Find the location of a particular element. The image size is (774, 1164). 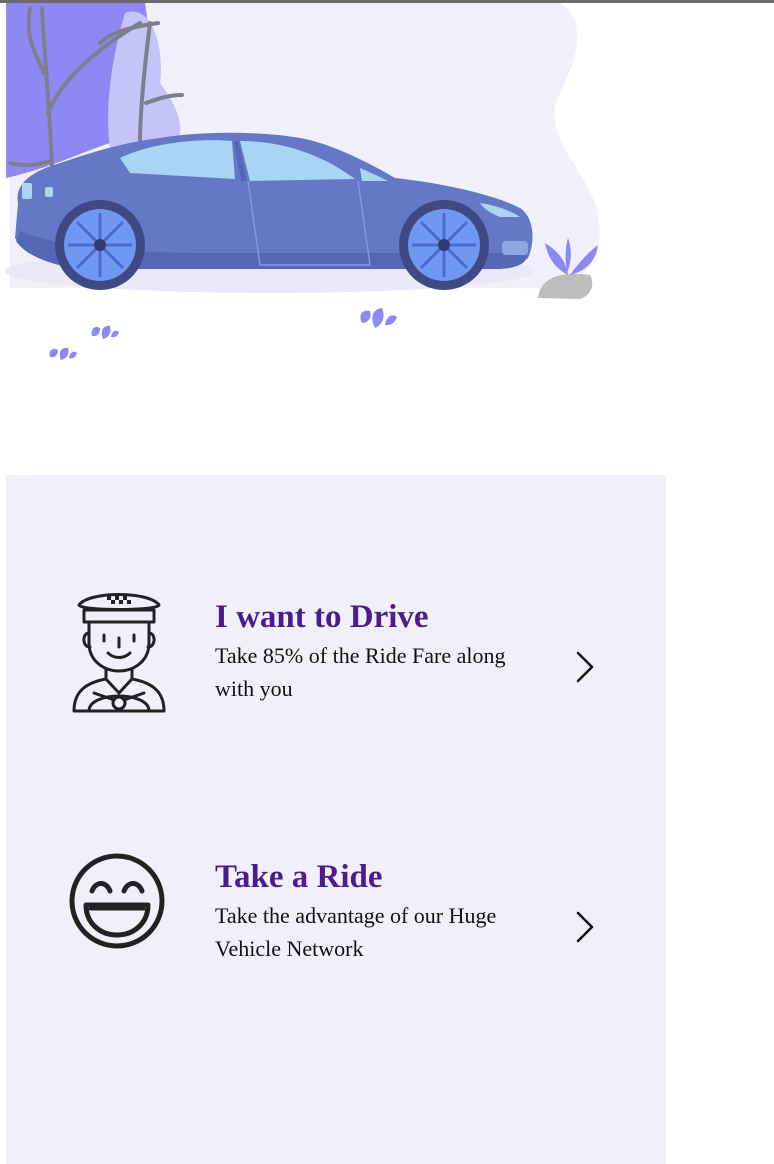

option-ride-title: Take a Ride is located at coordinates (299, 877).